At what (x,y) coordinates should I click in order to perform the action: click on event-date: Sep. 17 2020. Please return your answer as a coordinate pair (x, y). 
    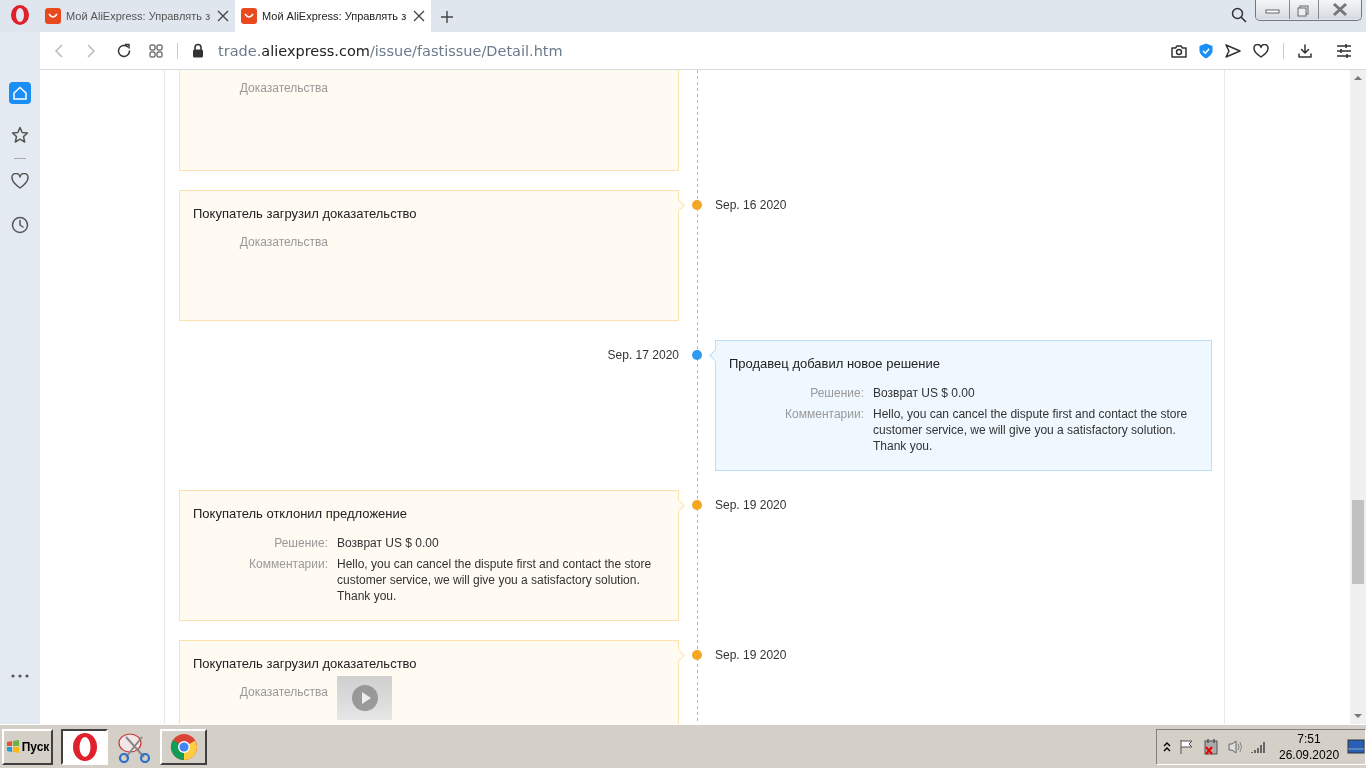
    Looking at the image, I should click on (643, 356).